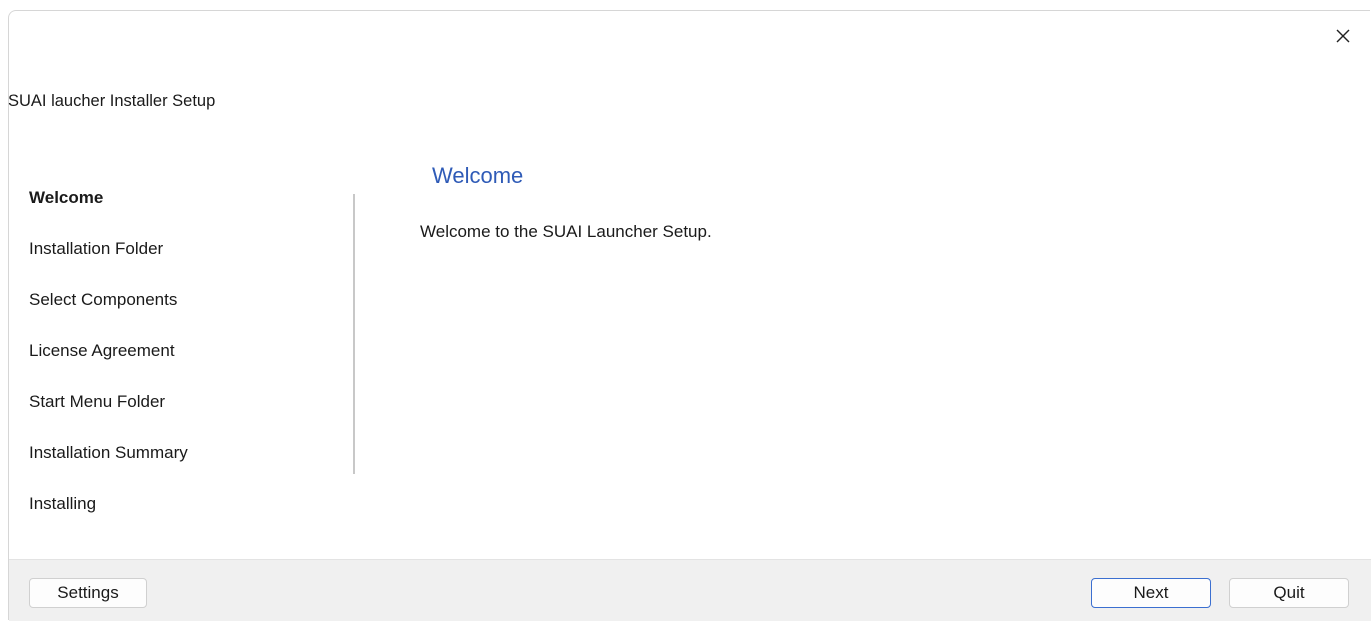 This screenshot has width=1372, height=622. I want to click on close-button, so click(1343, 36).